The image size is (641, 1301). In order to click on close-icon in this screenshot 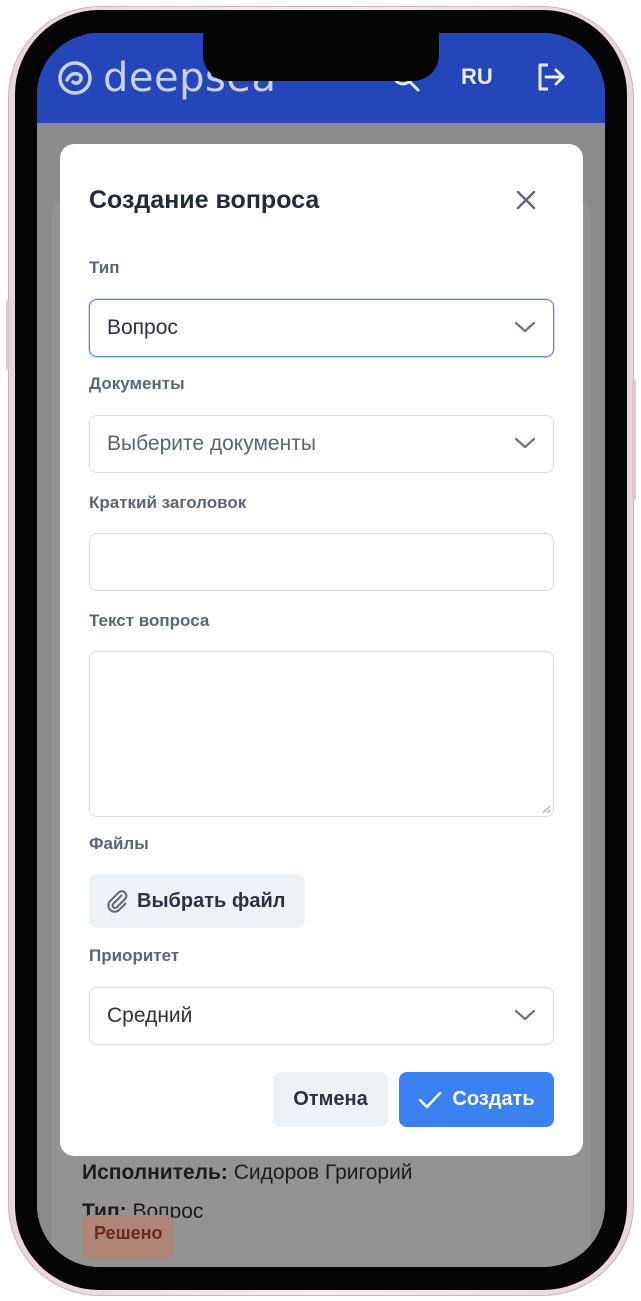, I will do `click(526, 200)`.